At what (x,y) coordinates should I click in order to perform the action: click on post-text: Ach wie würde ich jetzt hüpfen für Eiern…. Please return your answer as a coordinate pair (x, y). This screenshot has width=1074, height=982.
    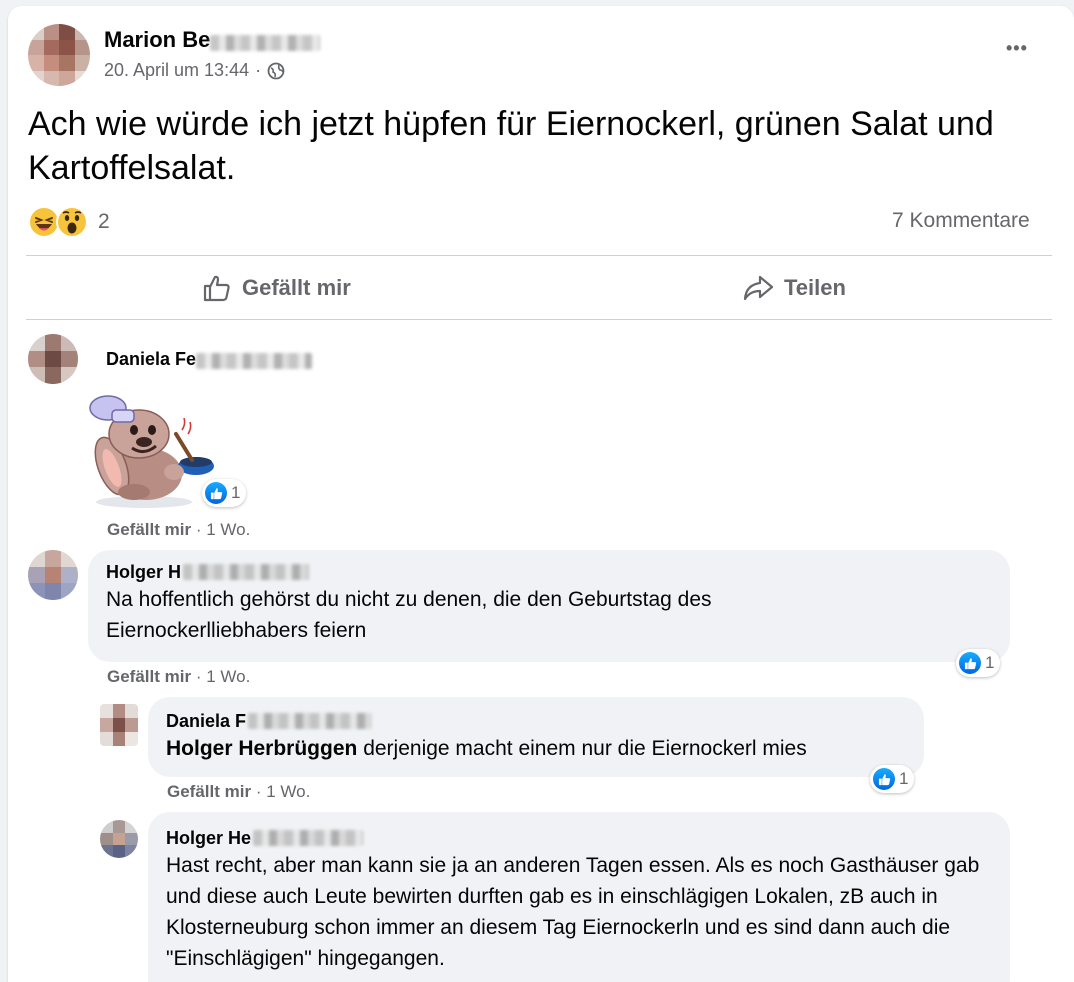
    Looking at the image, I should click on (511, 146).